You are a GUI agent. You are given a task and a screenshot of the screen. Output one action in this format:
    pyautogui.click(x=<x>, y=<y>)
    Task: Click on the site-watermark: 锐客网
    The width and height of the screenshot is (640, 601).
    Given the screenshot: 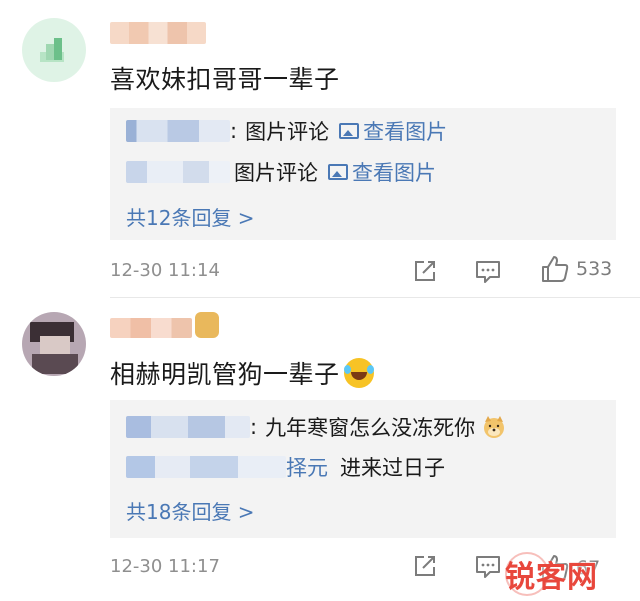 What is the action you would take?
    pyautogui.click(x=570, y=574)
    